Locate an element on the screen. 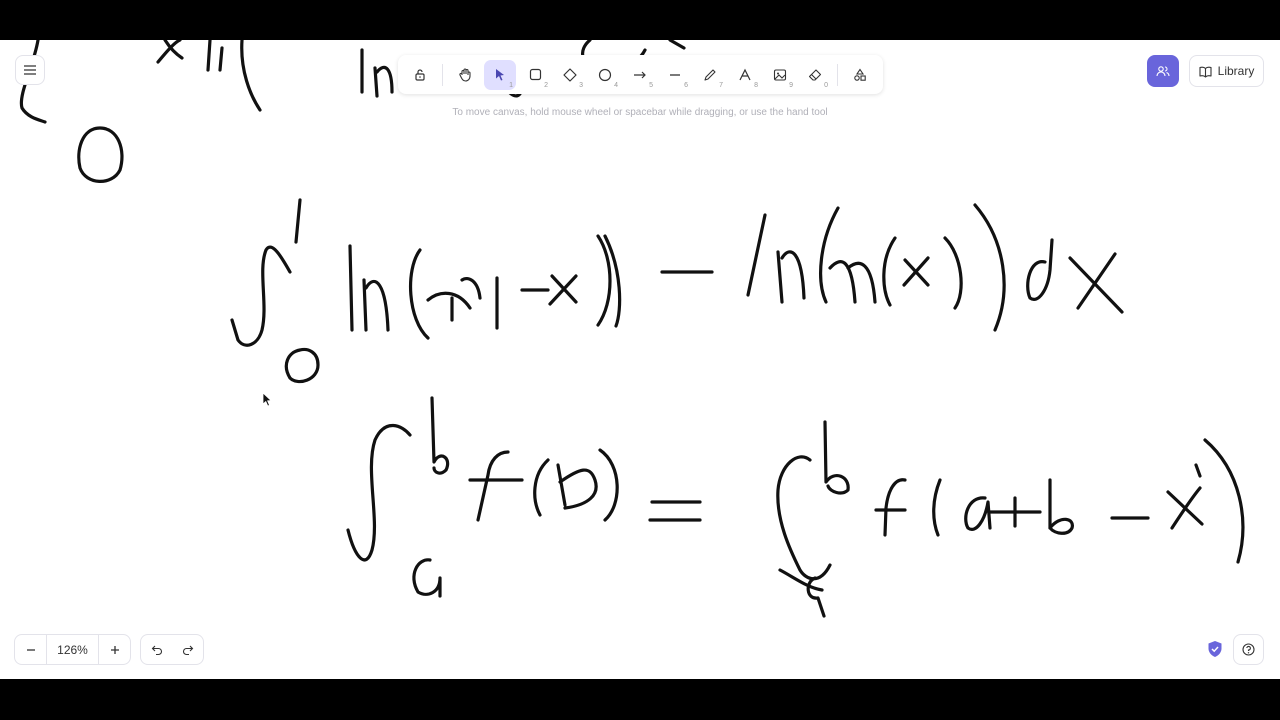 Image resolution: width=1280 pixels, height=720 pixels. tool-diamond: 3 is located at coordinates (570, 75).